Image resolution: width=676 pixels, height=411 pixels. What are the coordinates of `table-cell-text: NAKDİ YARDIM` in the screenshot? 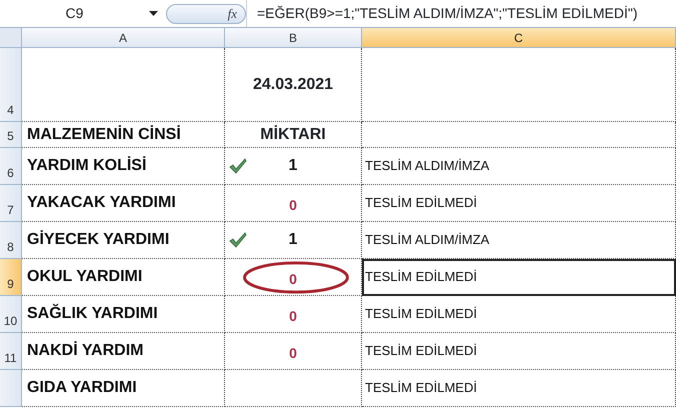 It's located at (85, 350).